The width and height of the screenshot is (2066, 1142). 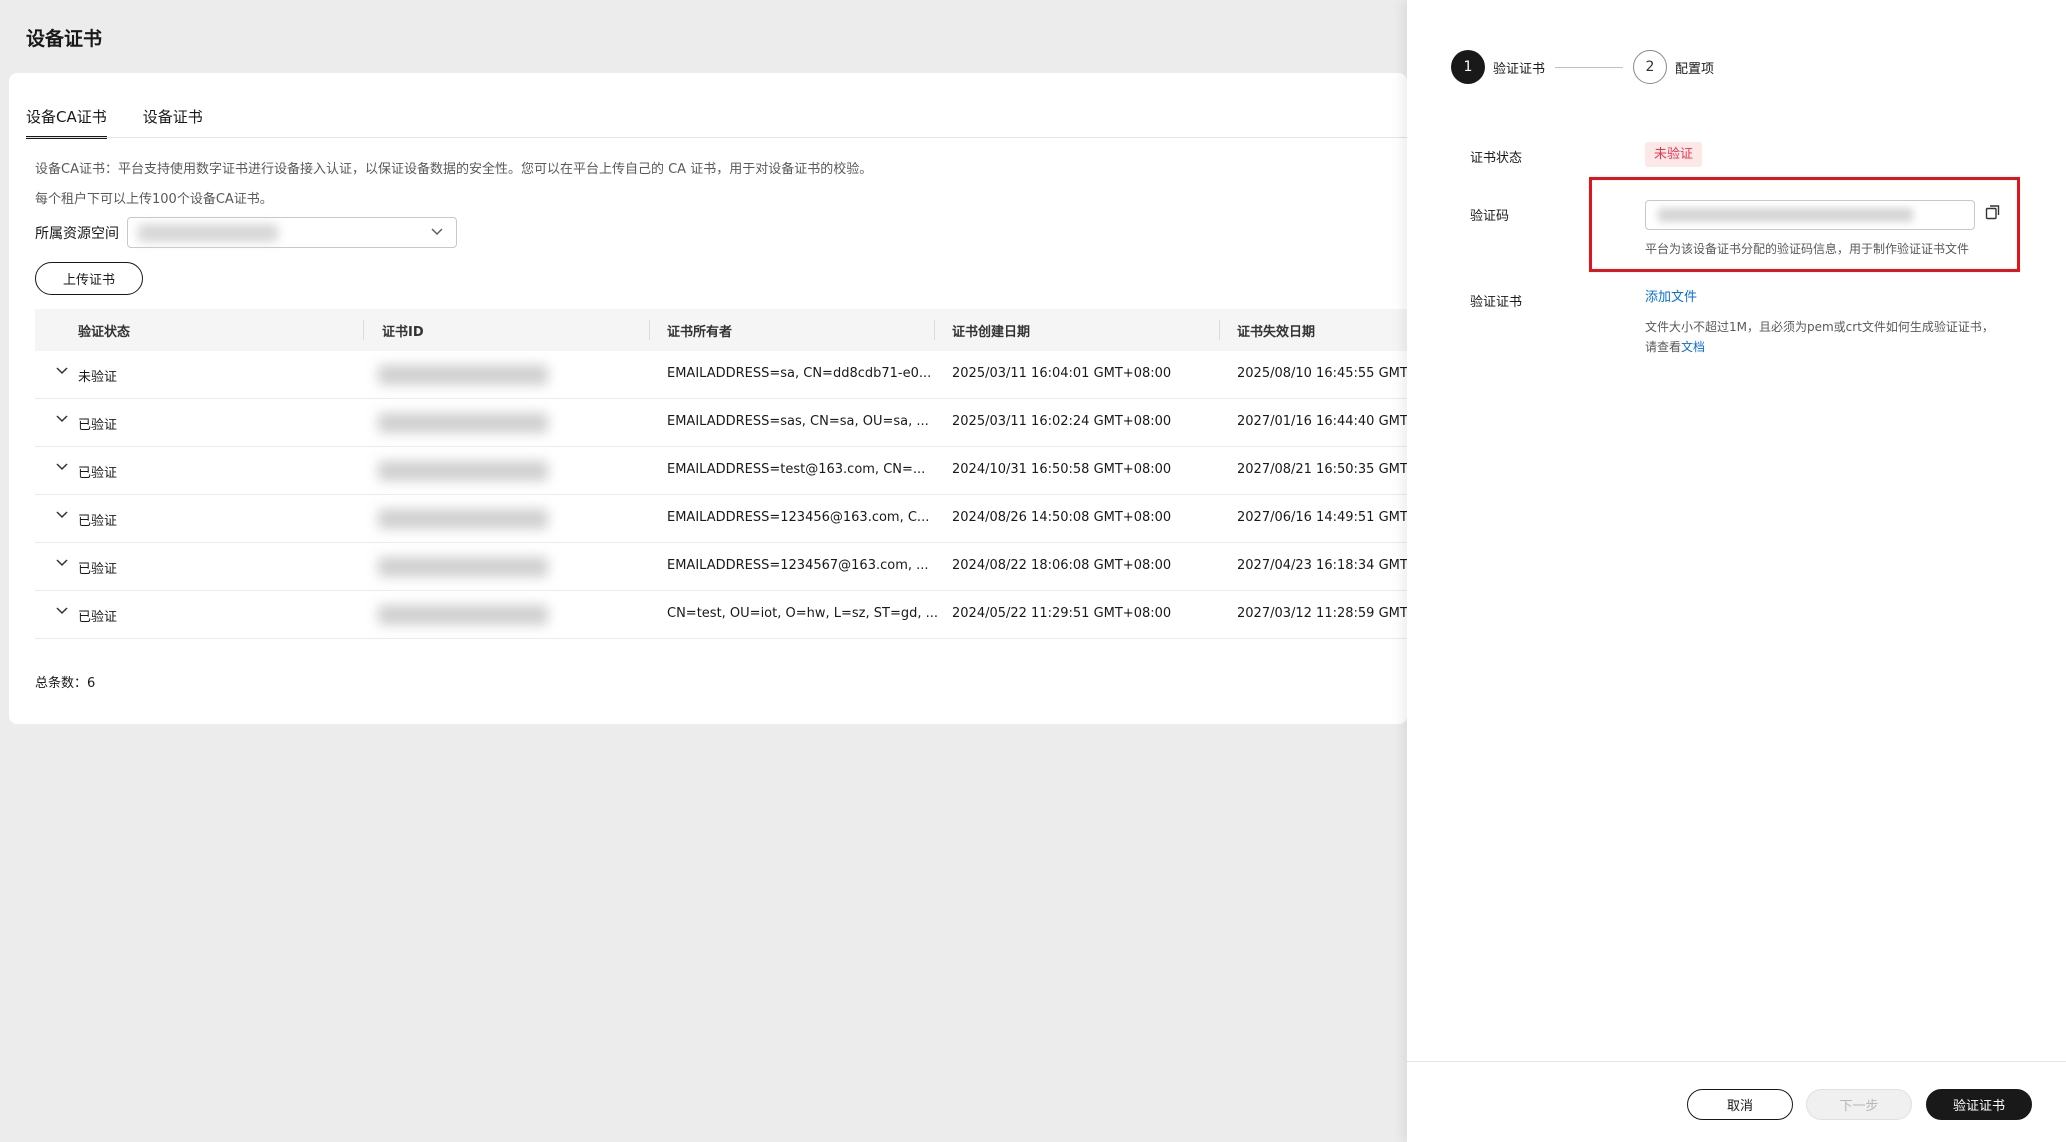 I want to click on cancel-button: 取消, so click(x=1740, y=1104).